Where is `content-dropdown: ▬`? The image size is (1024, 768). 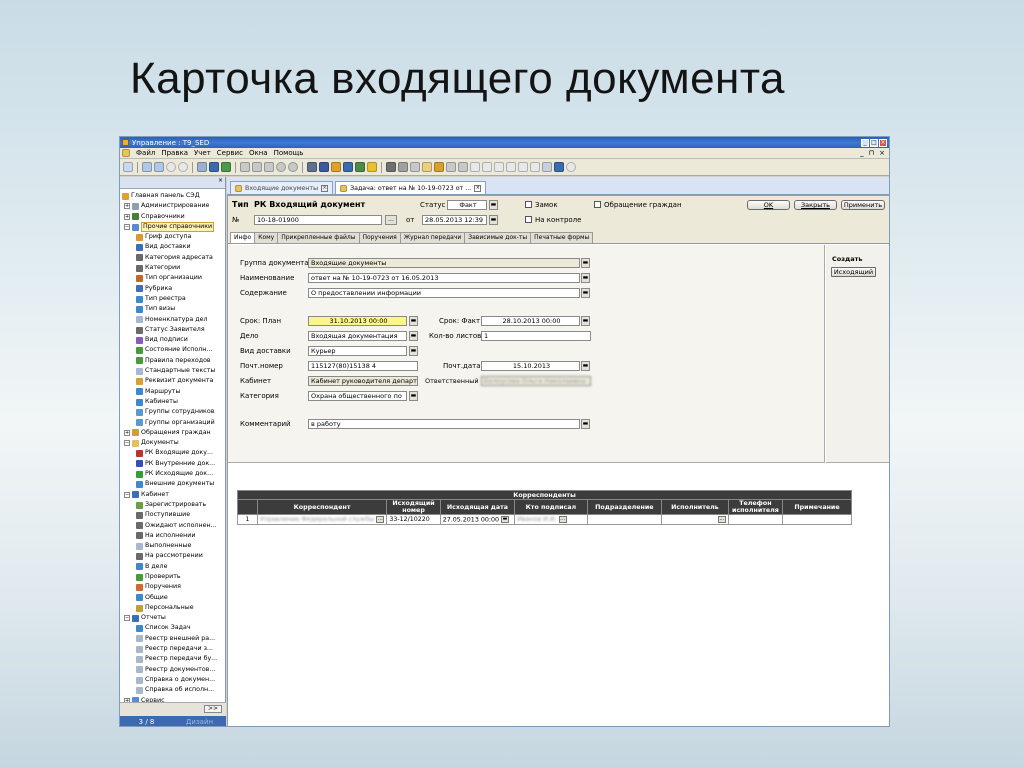
content-dropdown: ▬ is located at coordinates (585, 293).